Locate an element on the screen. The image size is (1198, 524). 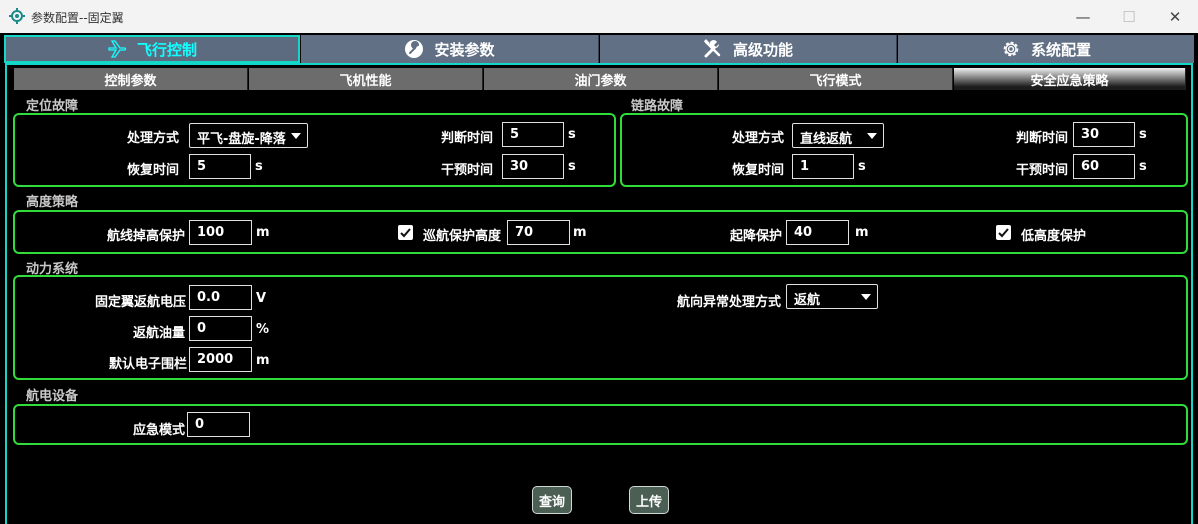
fuel-input: 0 is located at coordinates (220, 328).